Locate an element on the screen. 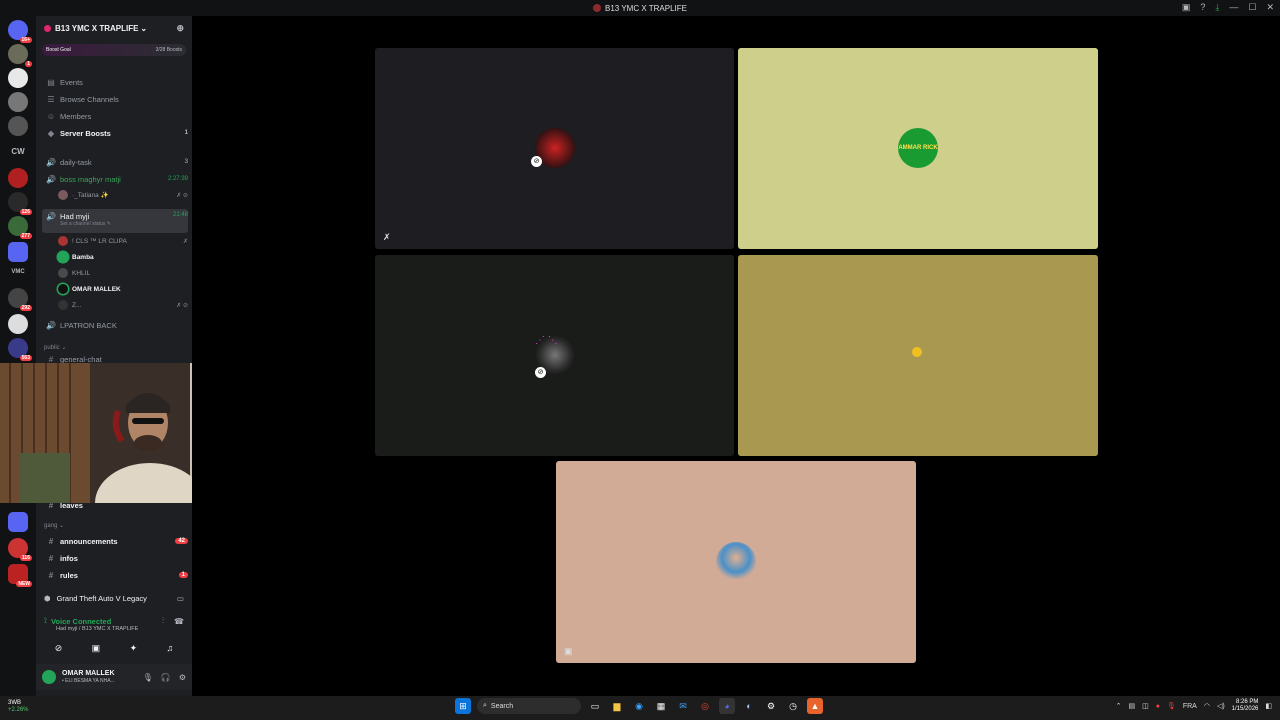  noise-suppression-icon: ⫶ is located at coordinates (163, 621).